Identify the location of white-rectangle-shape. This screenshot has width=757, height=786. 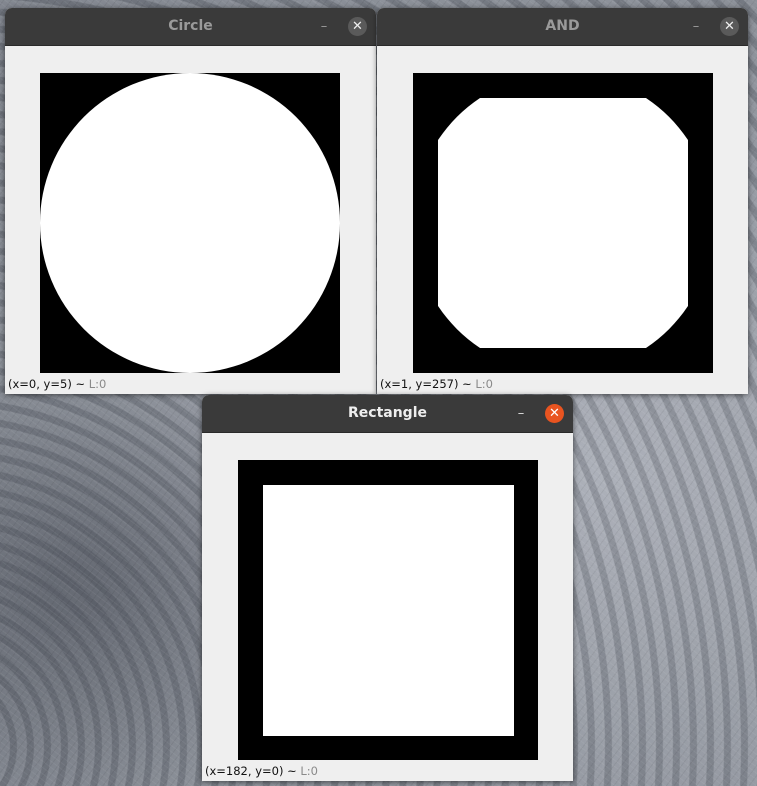
(388, 610).